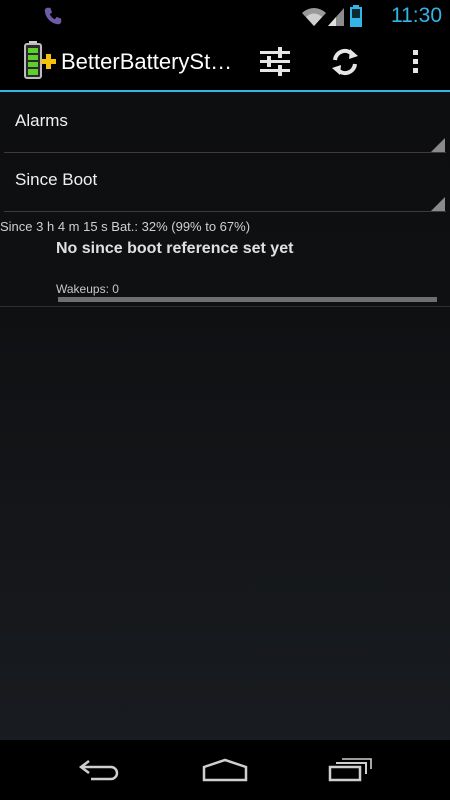 The width and height of the screenshot is (450, 800). What do you see at coordinates (416, 15) in the screenshot?
I see `status-time: 11:30` at bounding box center [416, 15].